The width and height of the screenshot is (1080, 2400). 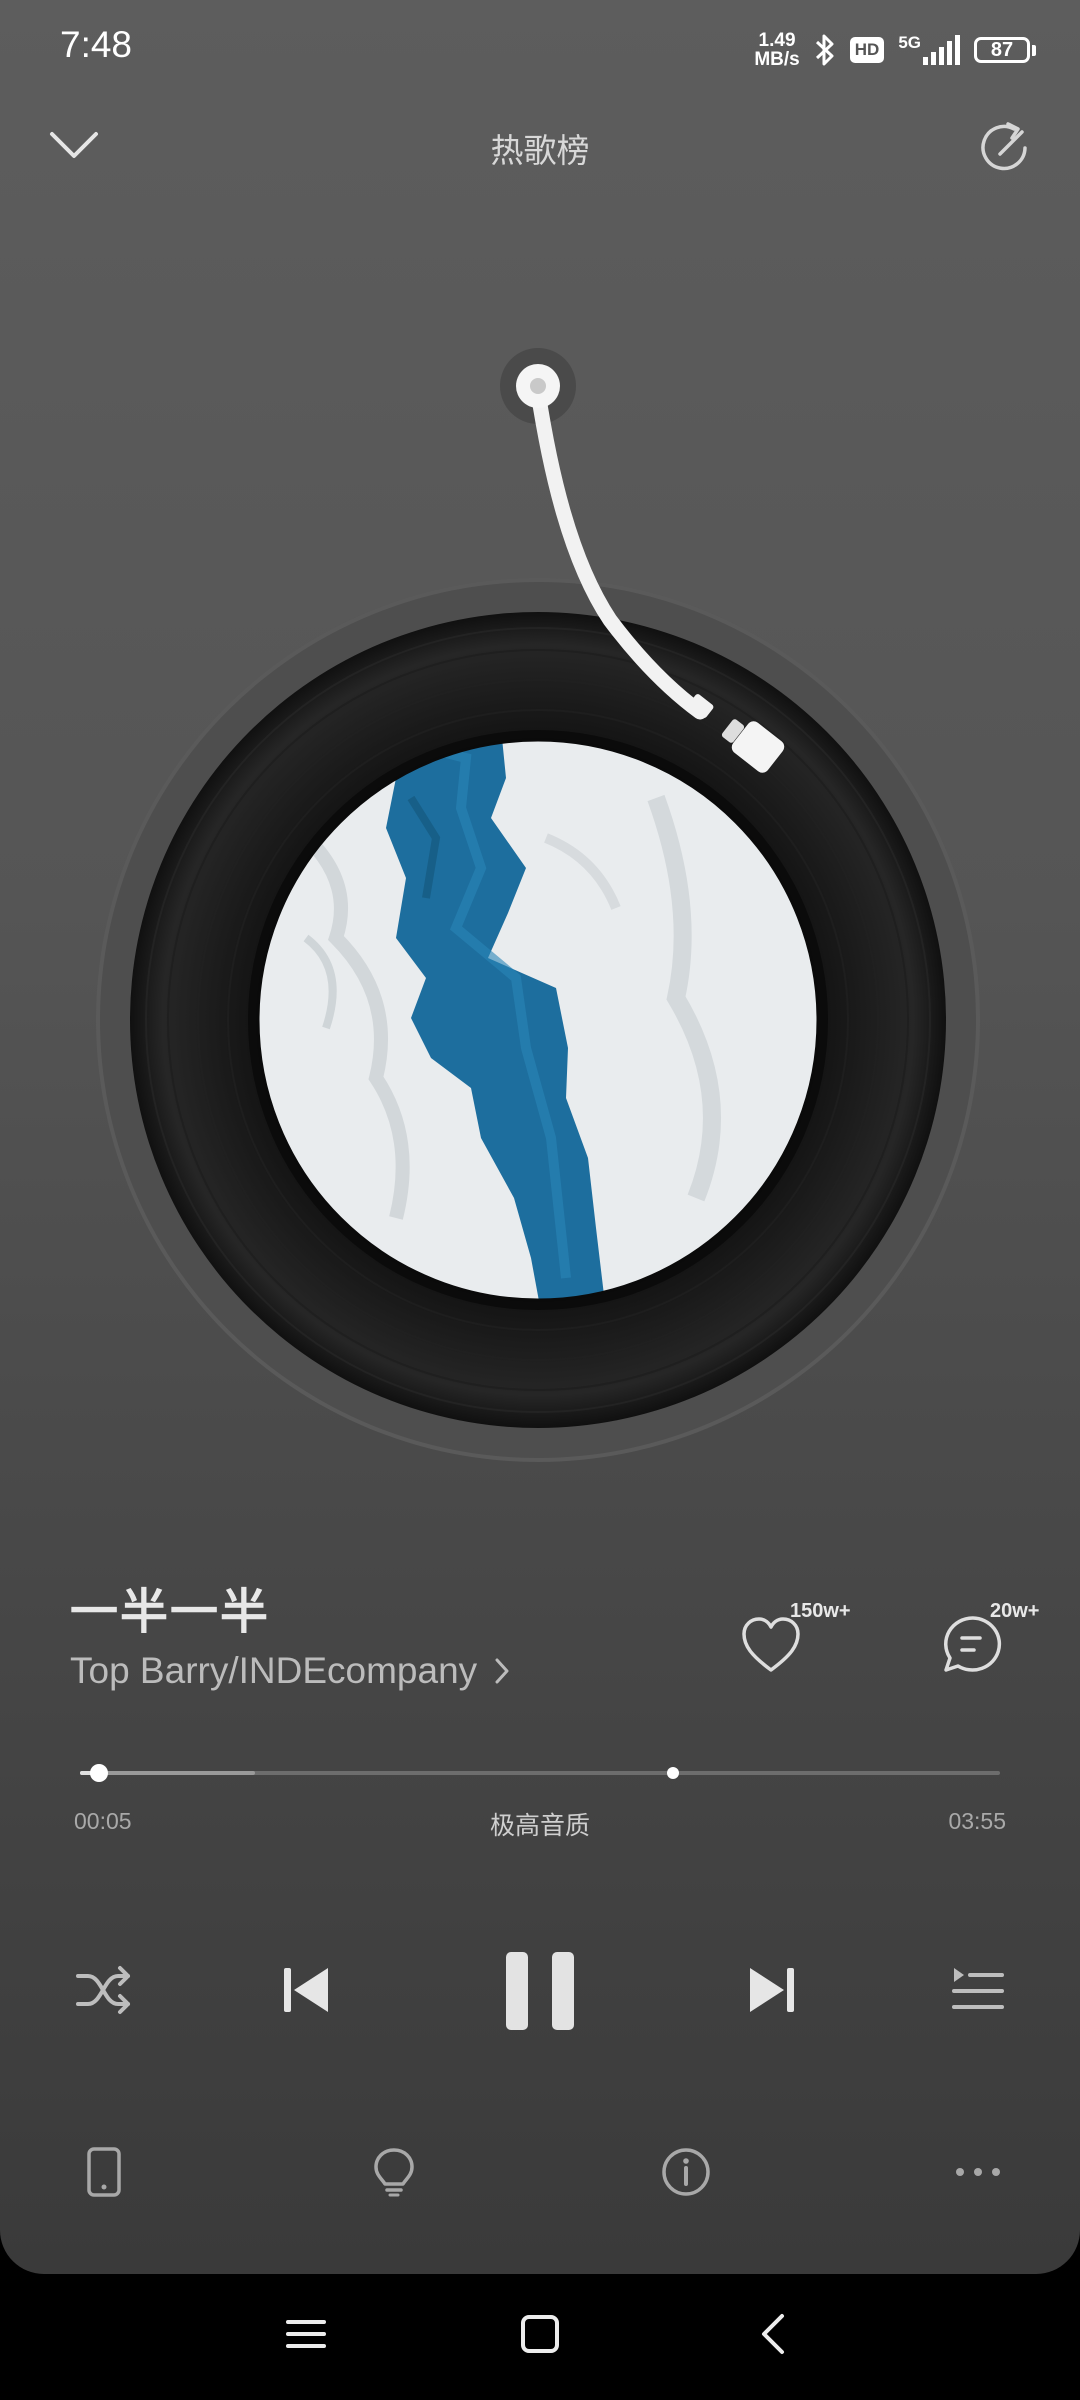 I want to click on skip-next-icon, so click(x=771, y=1990).